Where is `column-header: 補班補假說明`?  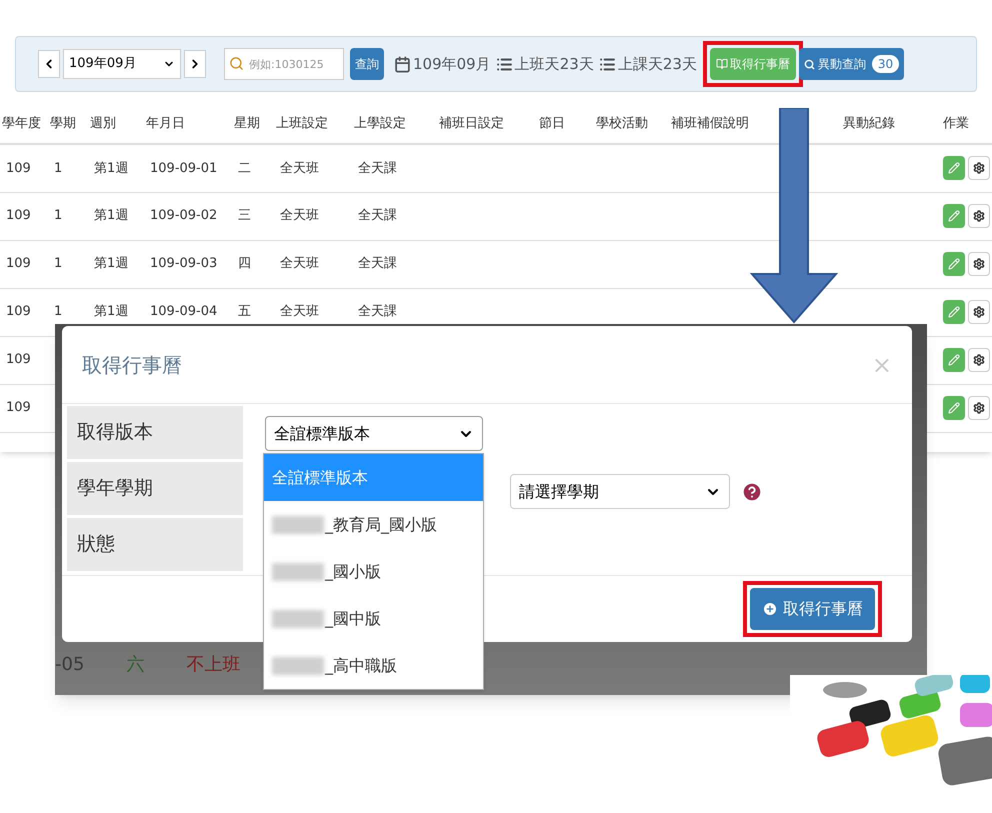
column-header: 補班補假說明 is located at coordinates (710, 123).